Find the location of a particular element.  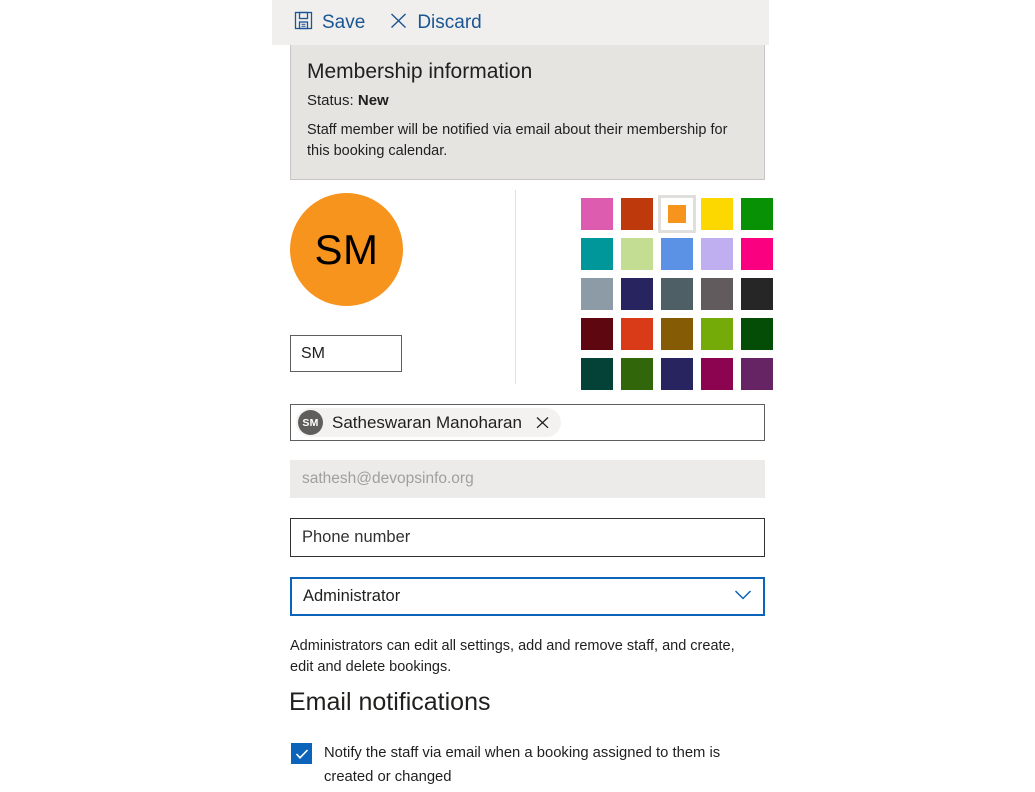

avatar-color-palette is located at coordinates (677, 294).